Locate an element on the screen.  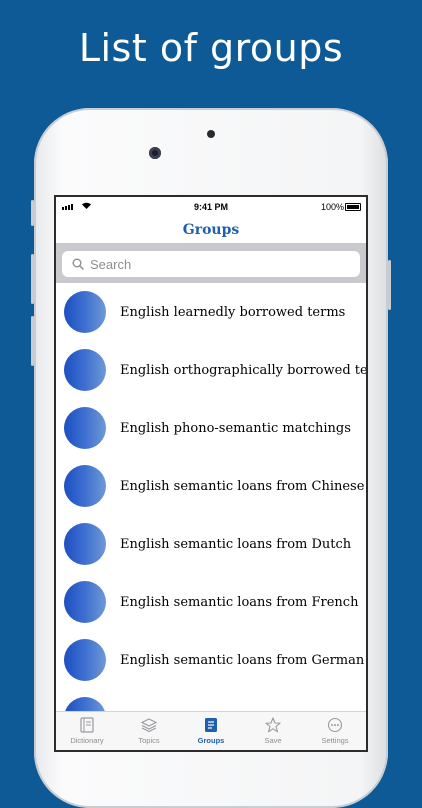
camera-icon is located at coordinates (155, 153).